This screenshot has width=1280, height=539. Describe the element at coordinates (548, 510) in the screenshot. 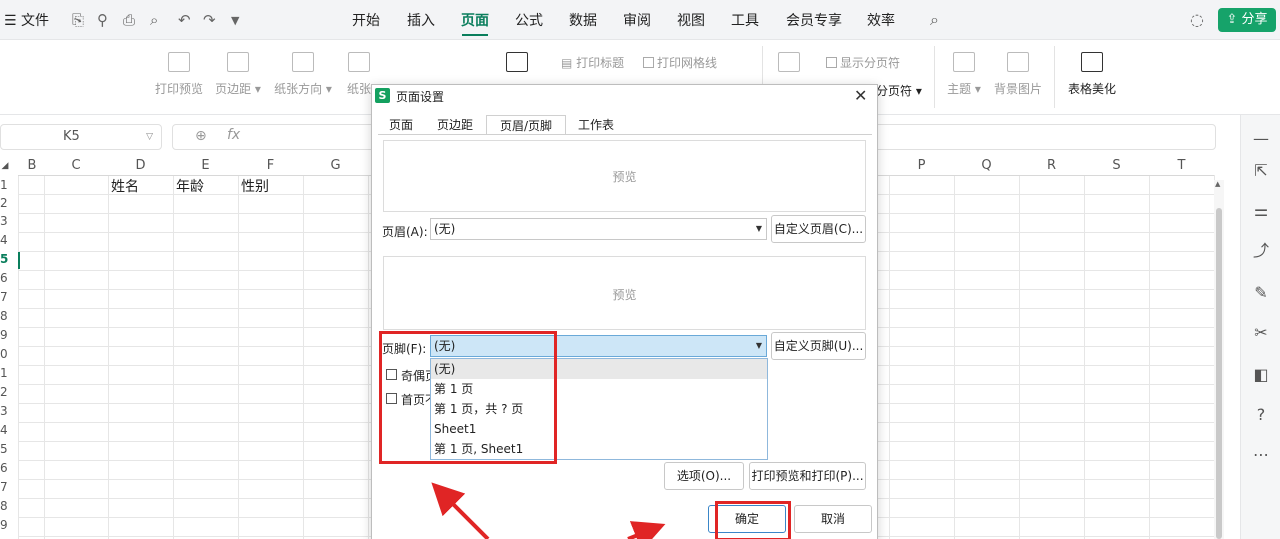

I see `annotation-arrows` at that location.